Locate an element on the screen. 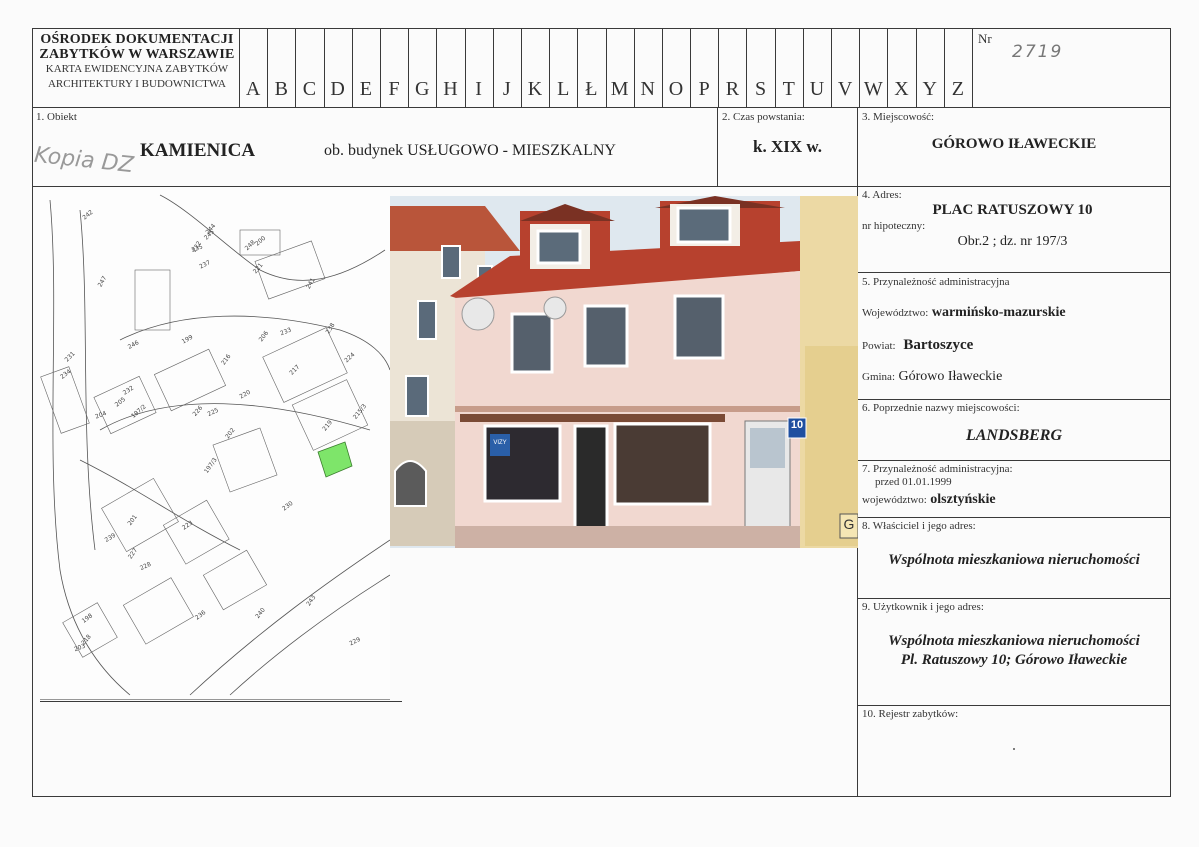  org-line-1: OŚRODEK DOKUMENTACJI is located at coordinates (137, 39).